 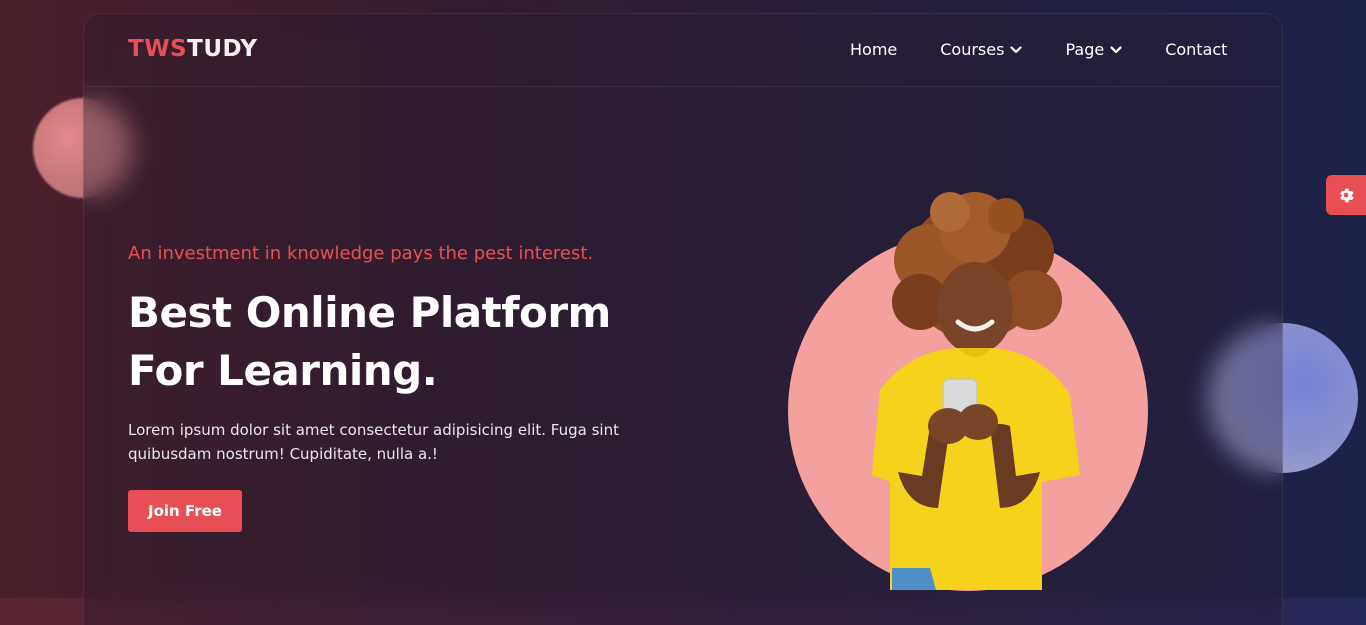 What do you see at coordinates (222, 49) in the screenshot?
I see `logo-part-main: TUDY` at bounding box center [222, 49].